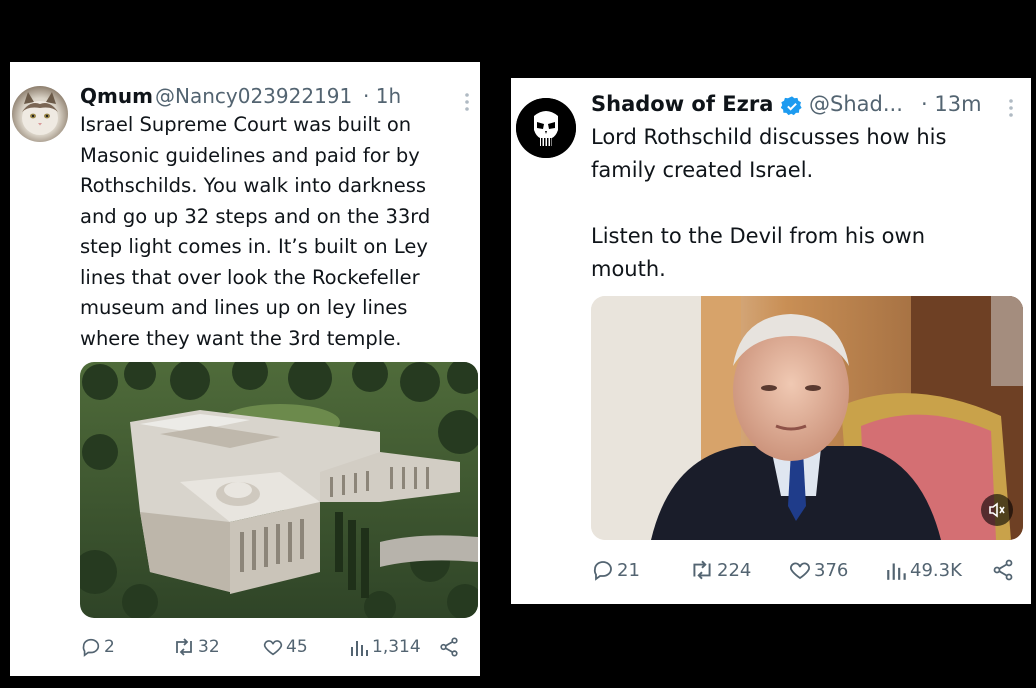 Image resolution: width=1036 pixels, height=688 pixels. Describe the element at coordinates (396, 647) in the screenshot. I see `views-count: 1,314` at that location.